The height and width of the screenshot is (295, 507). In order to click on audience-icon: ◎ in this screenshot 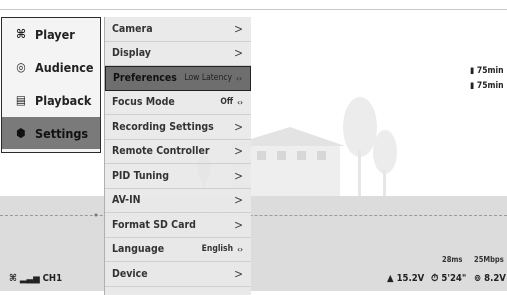, I will do `click(21, 67)`.